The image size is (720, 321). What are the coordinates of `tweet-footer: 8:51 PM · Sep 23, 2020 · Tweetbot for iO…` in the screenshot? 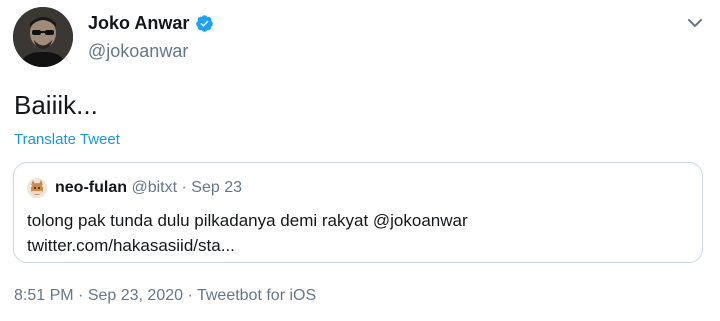 It's located at (165, 296).